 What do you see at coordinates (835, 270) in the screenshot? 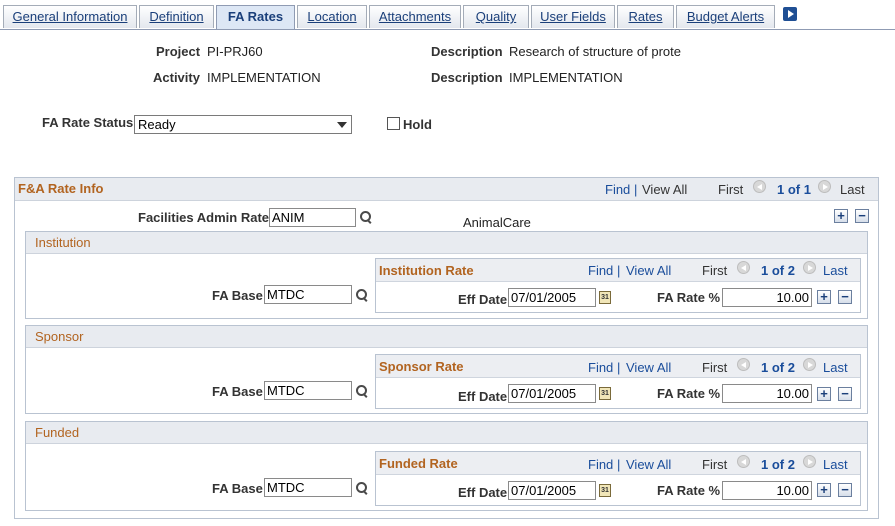
I see `institution-rate-last-link: Last` at bounding box center [835, 270].